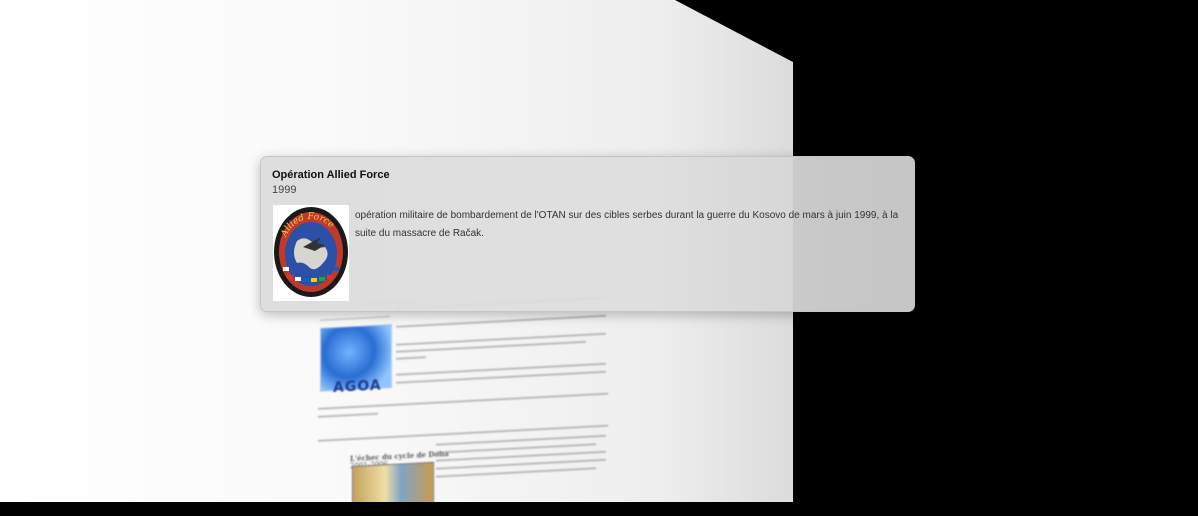  Describe the element at coordinates (393, 481) in the screenshot. I see `stamp-image` at that location.